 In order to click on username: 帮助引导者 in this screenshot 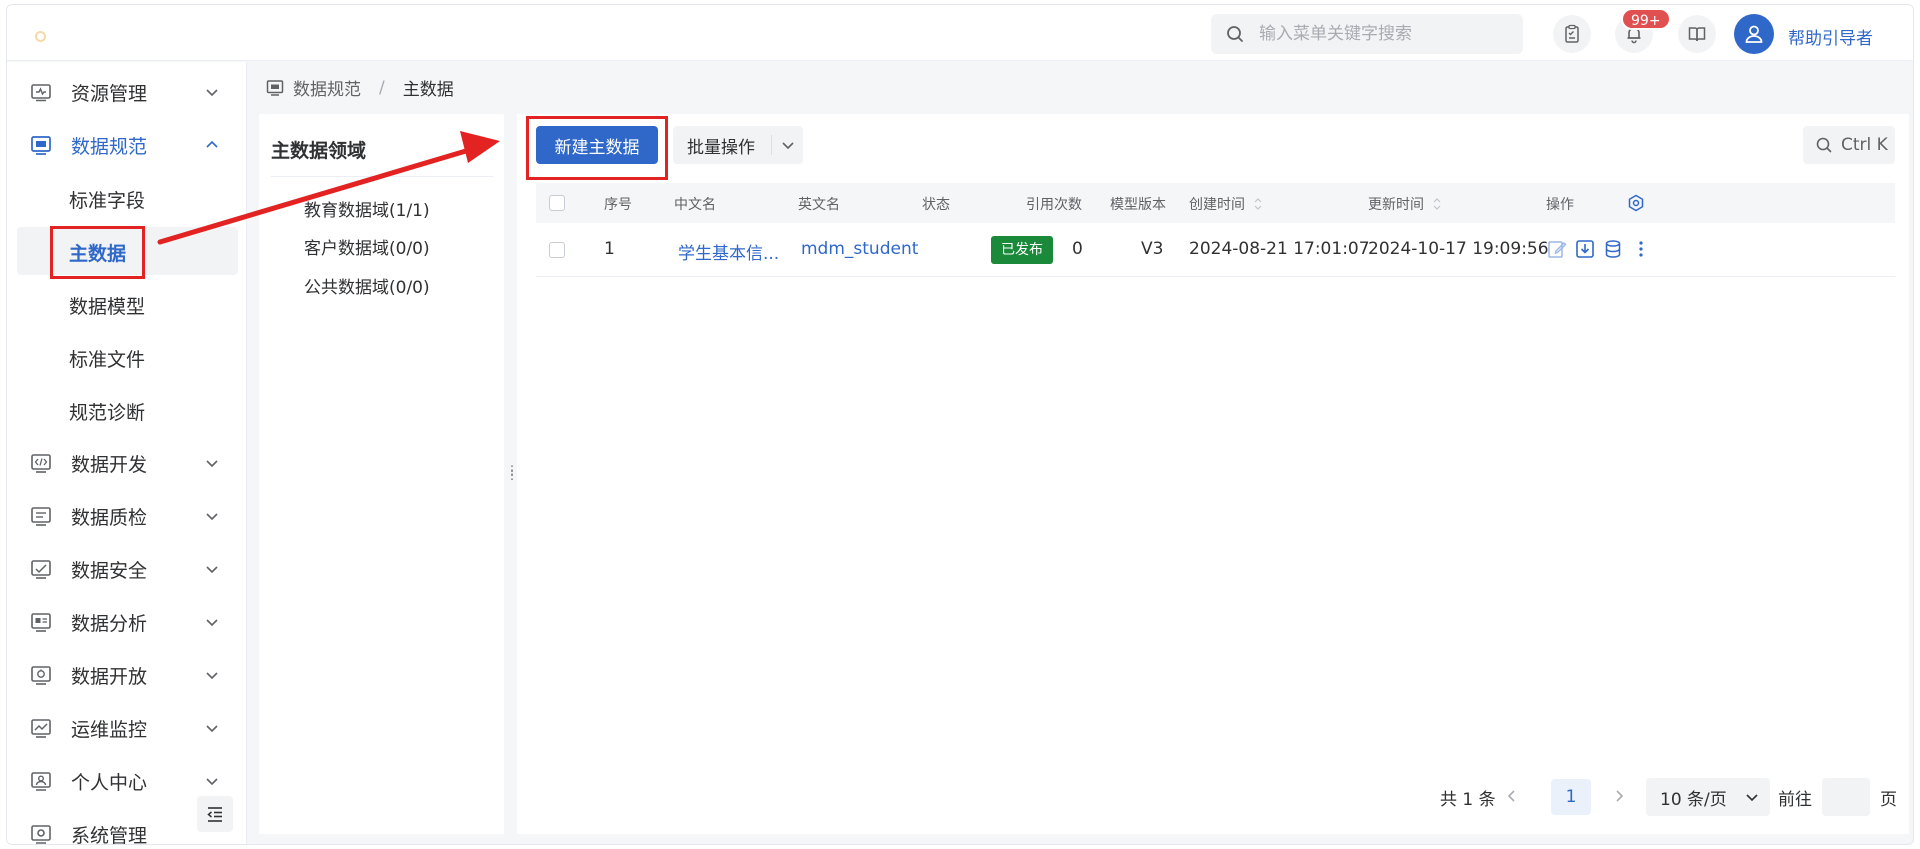, I will do `click(1830, 36)`.